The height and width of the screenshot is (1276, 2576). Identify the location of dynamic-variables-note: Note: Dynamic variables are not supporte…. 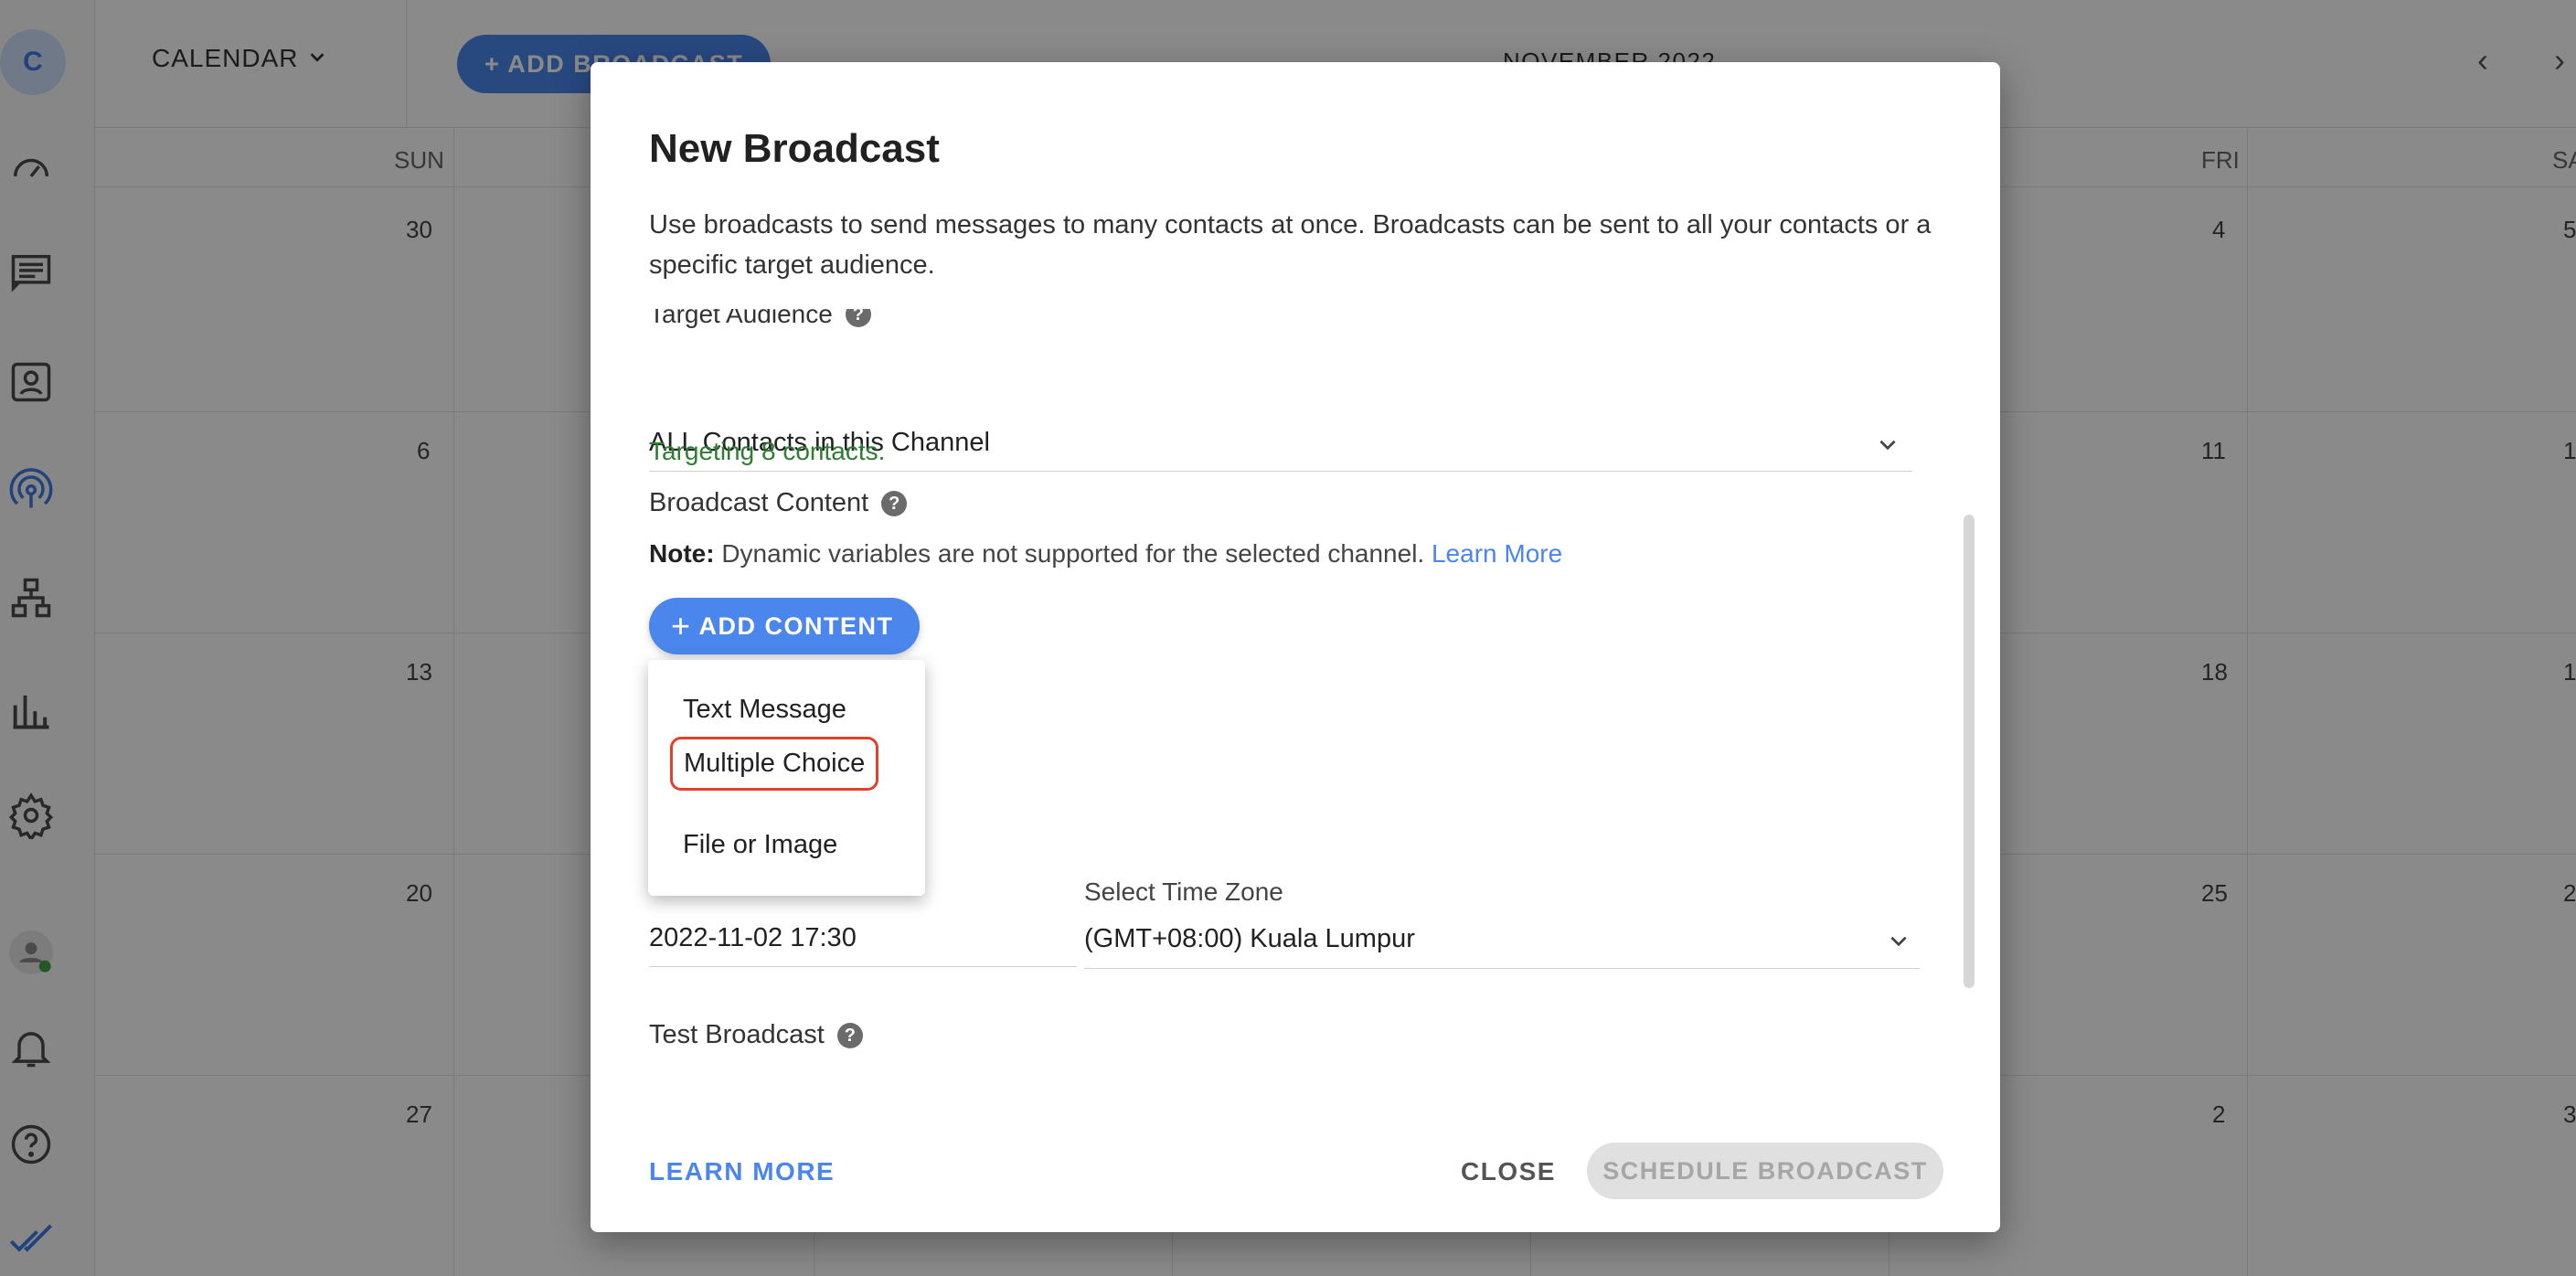
(1105, 554).